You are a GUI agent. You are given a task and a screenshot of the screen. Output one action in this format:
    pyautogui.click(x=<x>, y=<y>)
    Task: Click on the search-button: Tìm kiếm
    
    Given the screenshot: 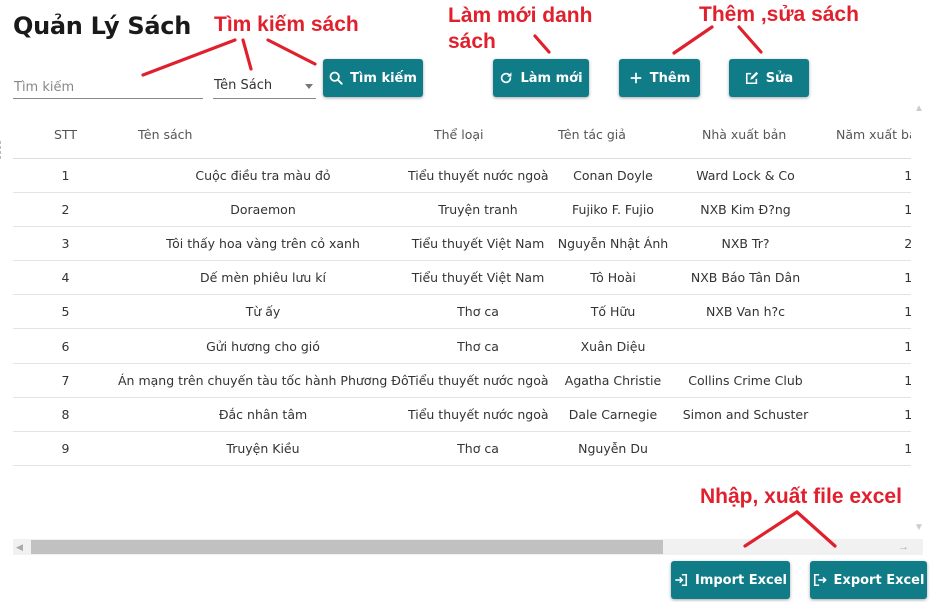 What is the action you would take?
    pyautogui.click(x=373, y=78)
    